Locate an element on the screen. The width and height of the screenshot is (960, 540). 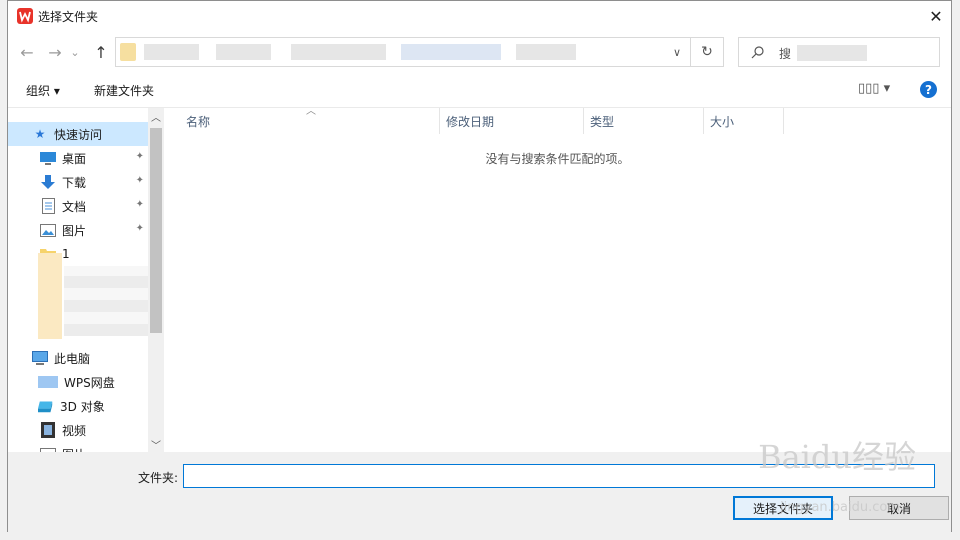
search-box: 搜 is located at coordinates (839, 52).